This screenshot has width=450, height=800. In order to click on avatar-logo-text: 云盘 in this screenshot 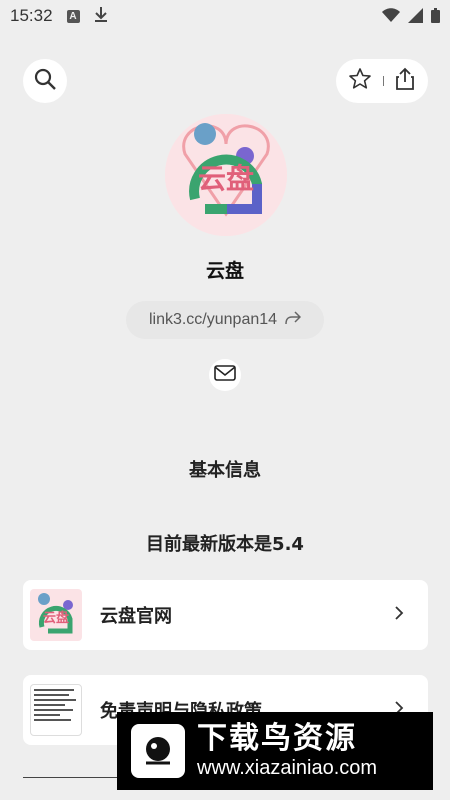, I will do `click(226, 178)`.